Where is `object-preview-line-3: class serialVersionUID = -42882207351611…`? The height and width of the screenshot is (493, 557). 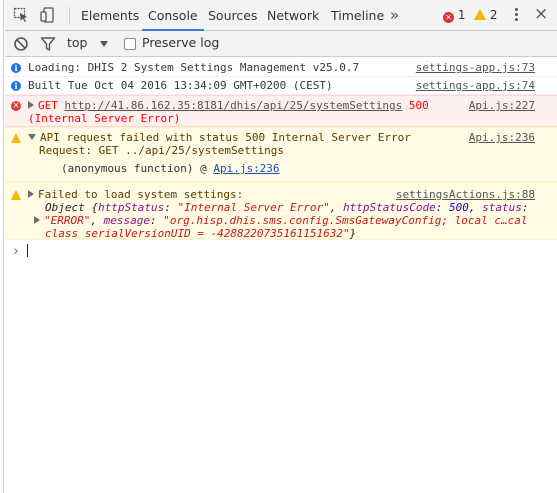
object-preview-line-3: class serialVersionUID = -42882207351611… is located at coordinates (200, 233).